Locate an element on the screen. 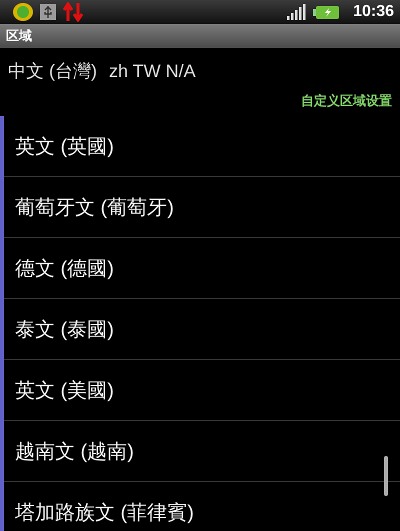 This screenshot has width=400, height=531. locale-list-item: 英文 (英國) is located at coordinates (202, 146).